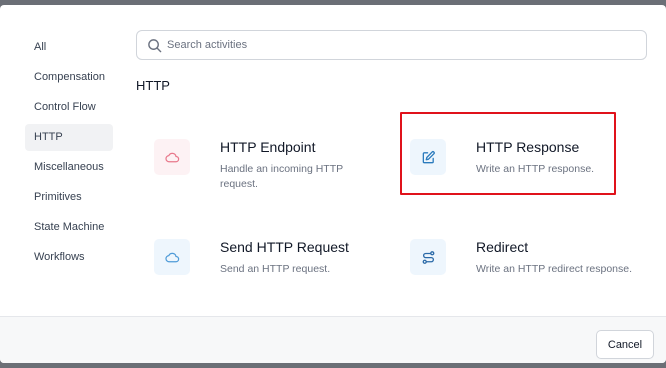 The image size is (666, 368). What do you see at coordinates (333, 339) in the screenshot?
I see `dialog-footer: Cancel` at bounding box center [333, 339].